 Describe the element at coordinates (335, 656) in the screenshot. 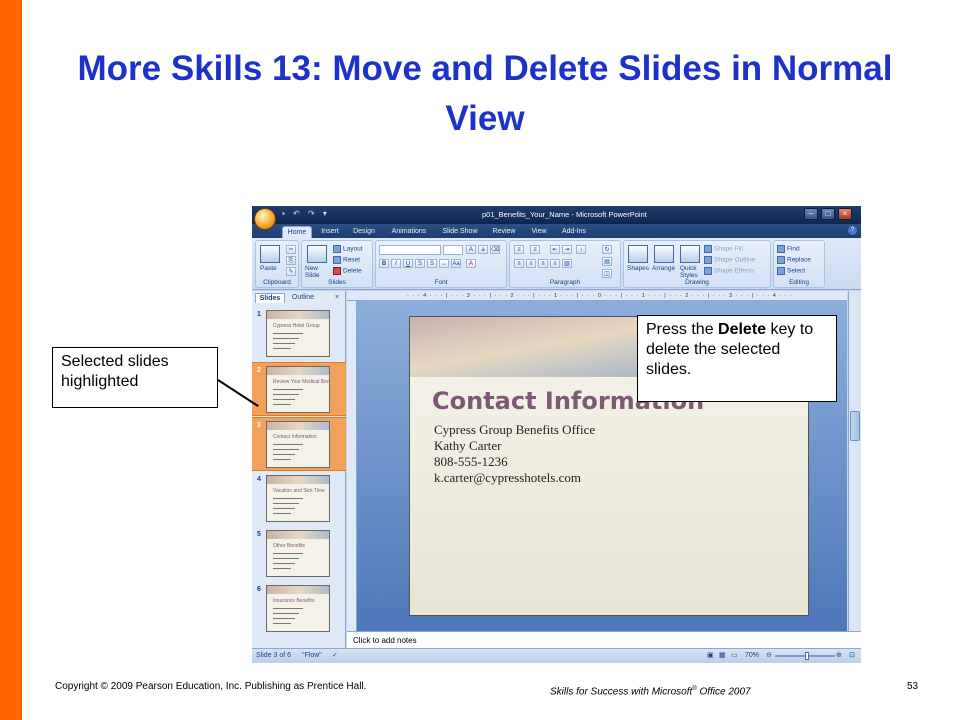

I see `spell-check-icon: ✓` at that location.